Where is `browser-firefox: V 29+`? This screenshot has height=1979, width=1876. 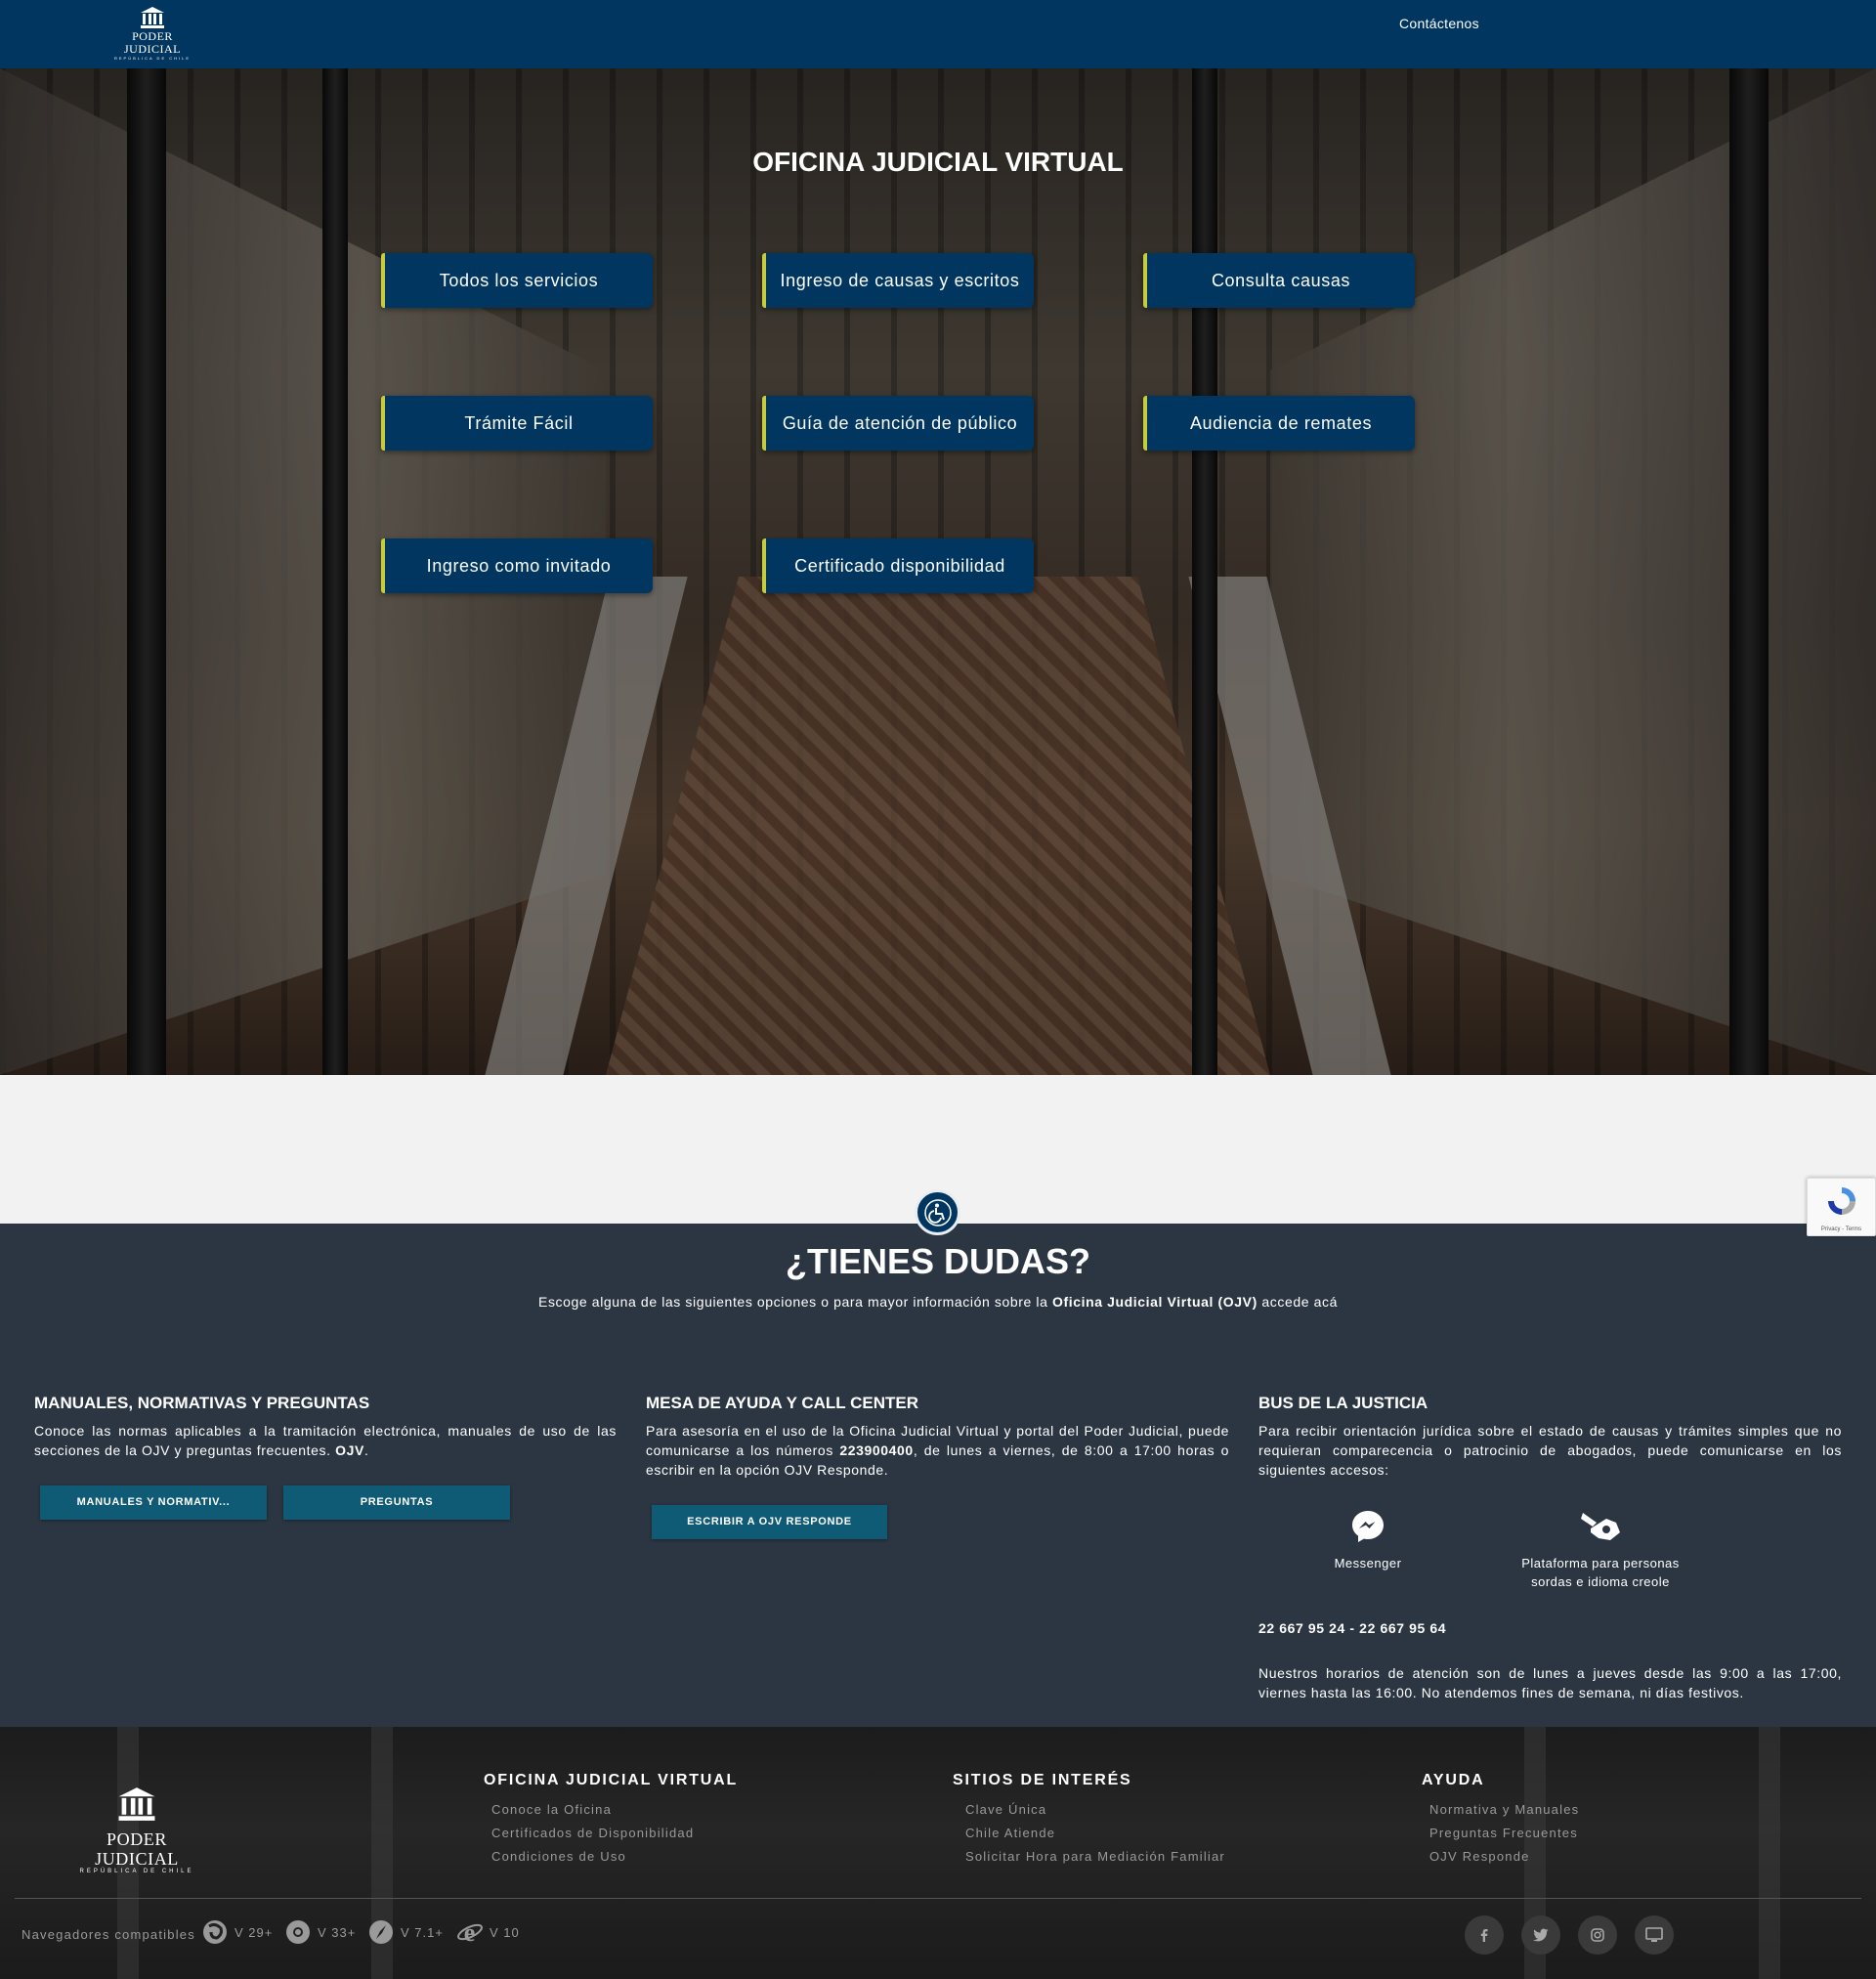 browser-firefox: V 29+ is located at coordinates (237, 1932).